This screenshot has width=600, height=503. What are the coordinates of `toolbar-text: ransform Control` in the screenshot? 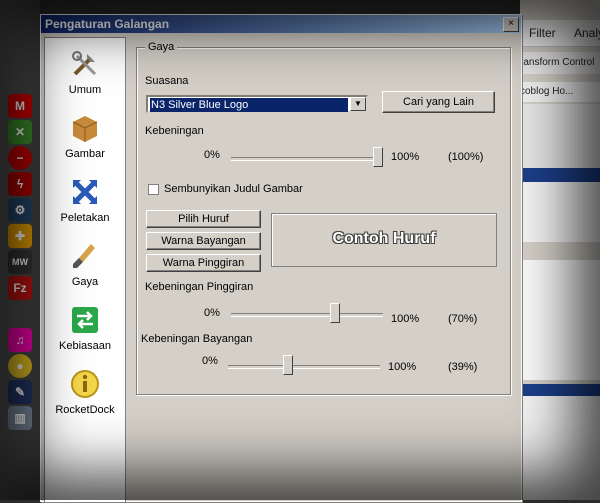 It's located at (557, 62).